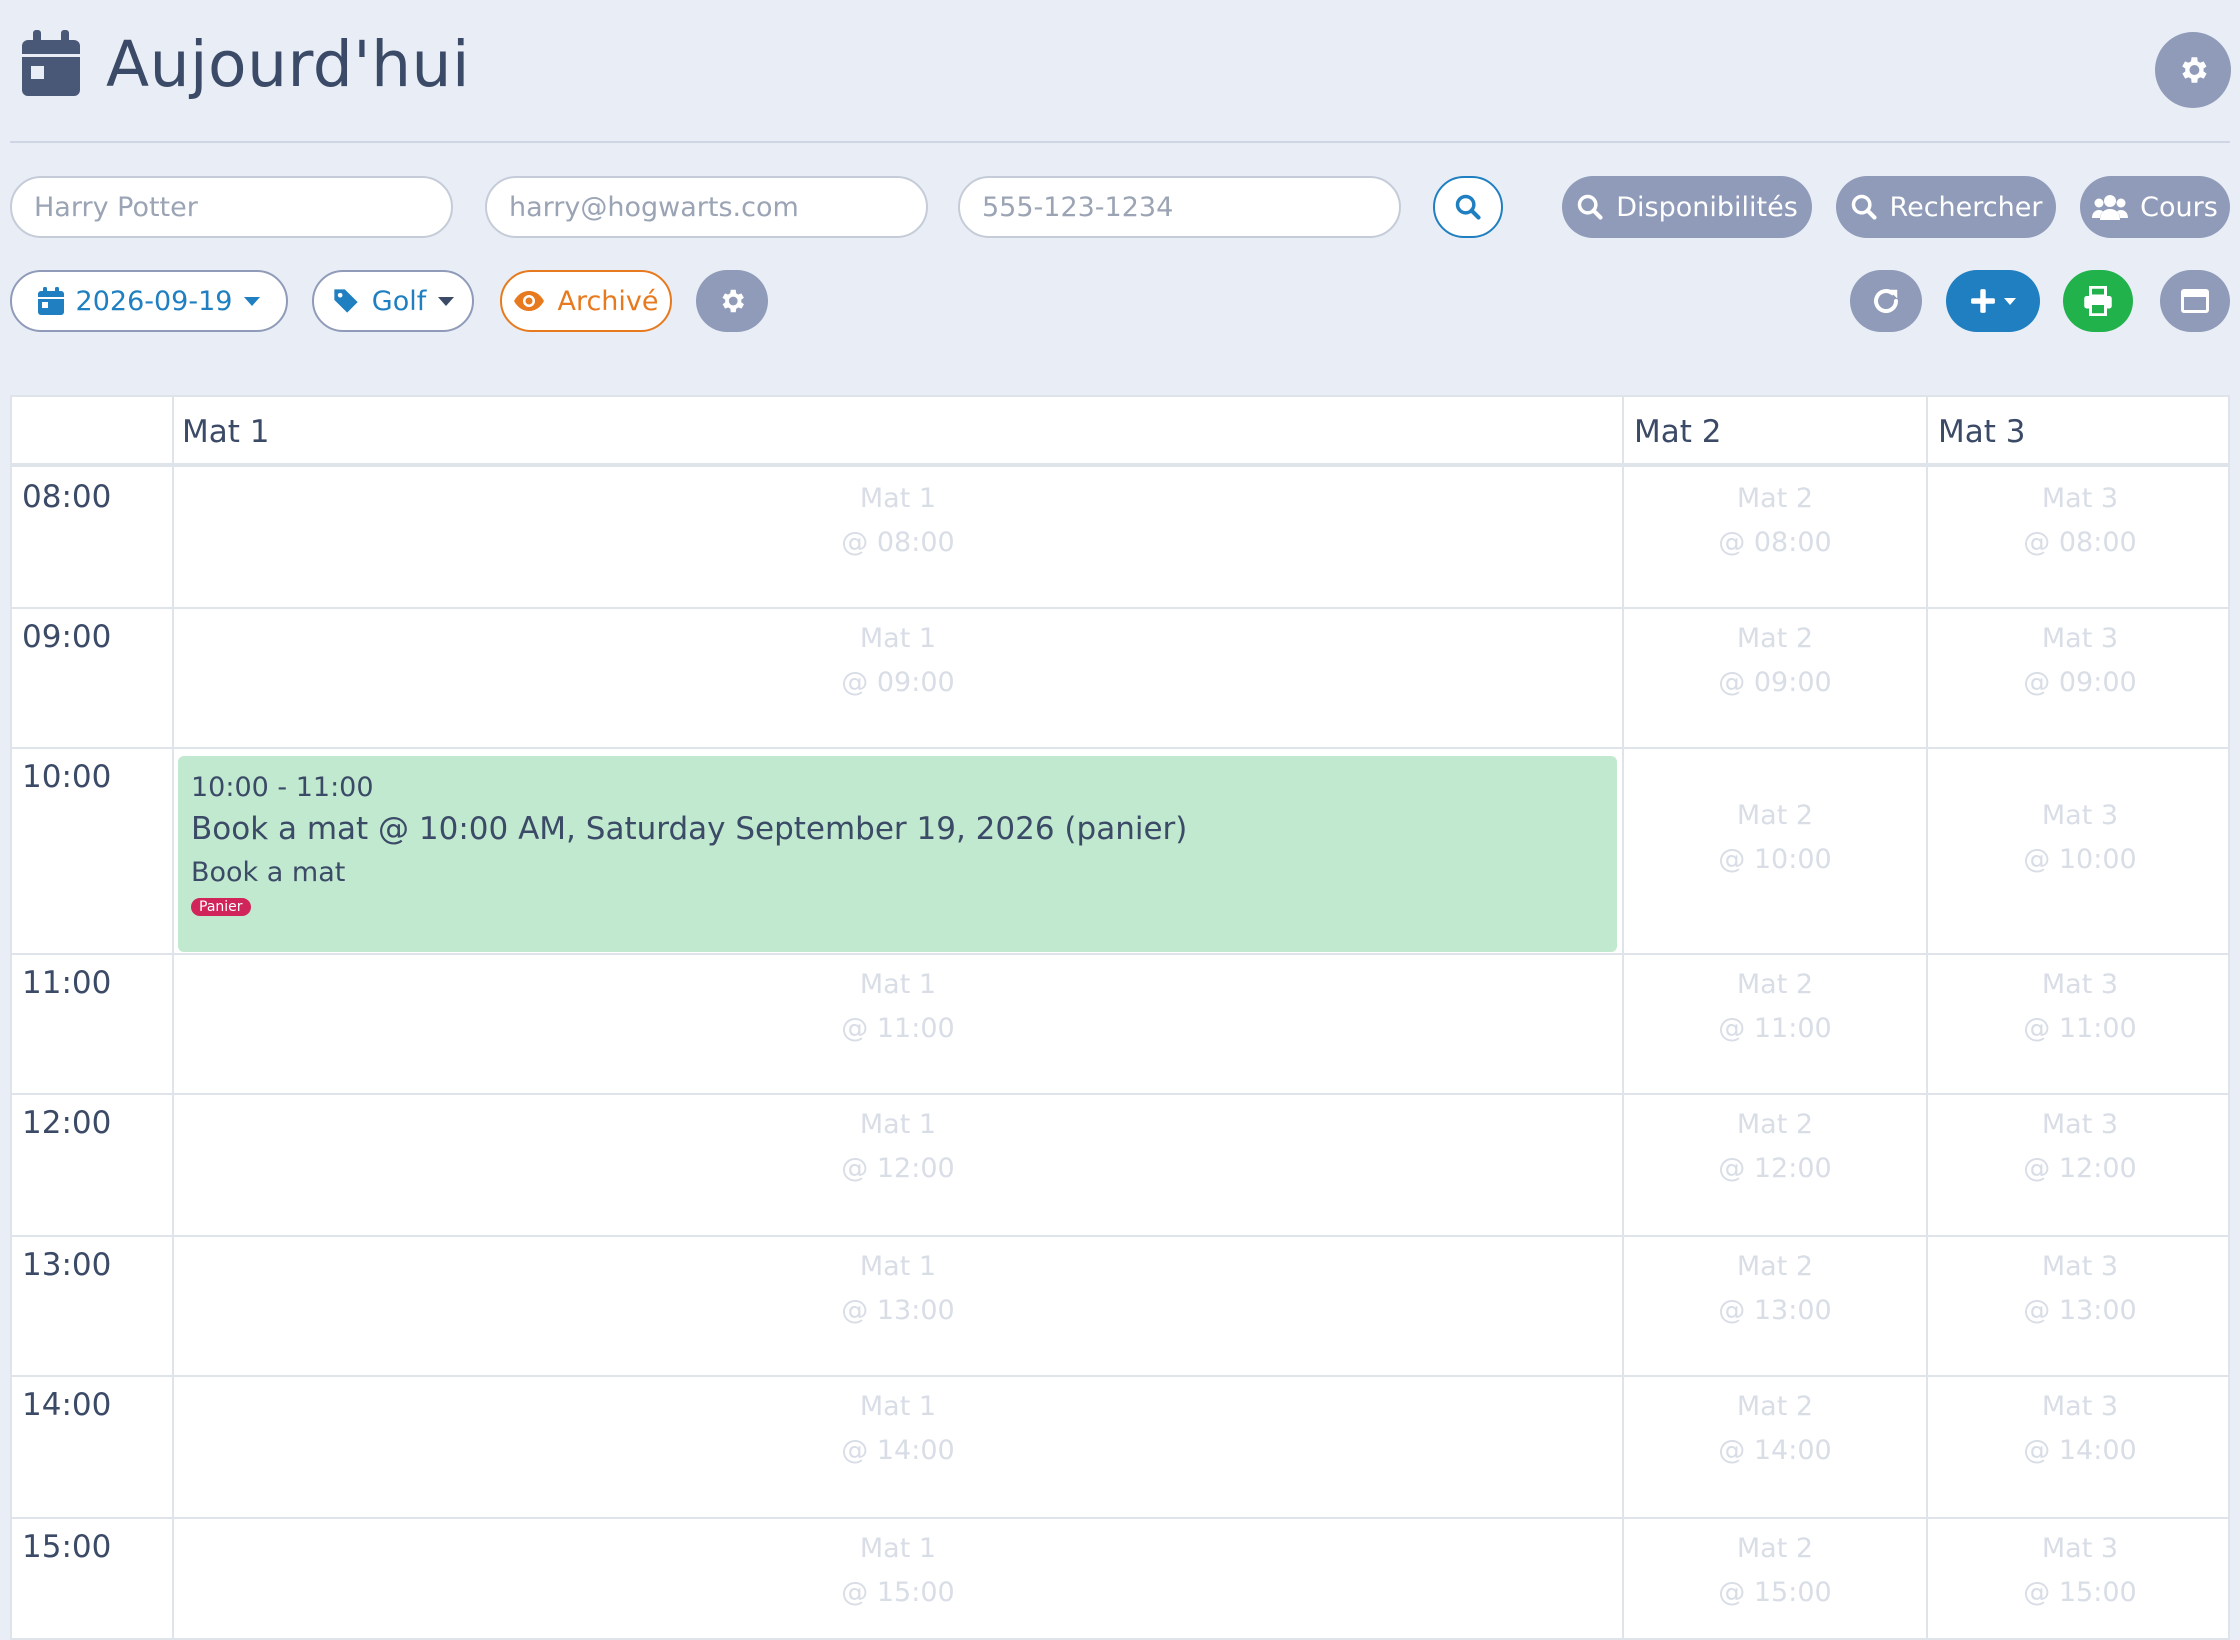 This screenshot has width=2240, height=1640. I want to click on calendar-icon, so click(50, 301).